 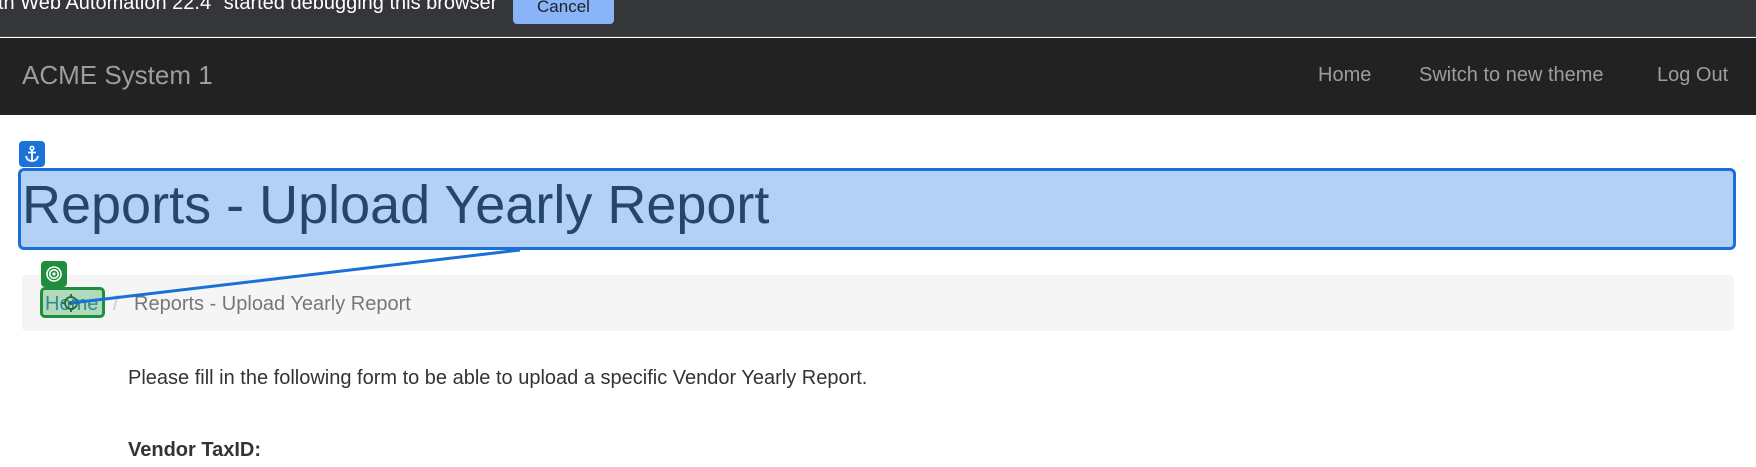 I want to click on vendor-taxid-label: Vendor TaxID:, so click(x=194, y=450).